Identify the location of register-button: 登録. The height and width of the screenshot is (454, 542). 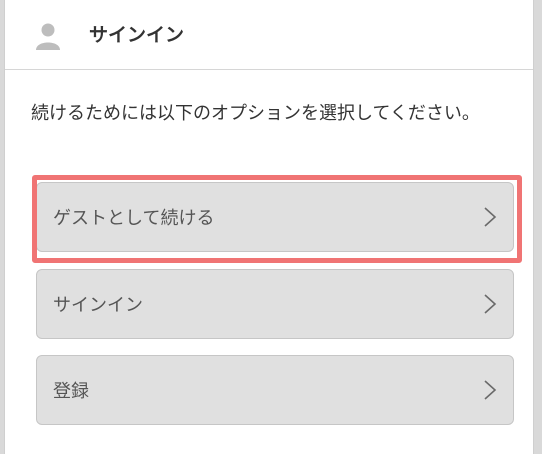
(275, 390).